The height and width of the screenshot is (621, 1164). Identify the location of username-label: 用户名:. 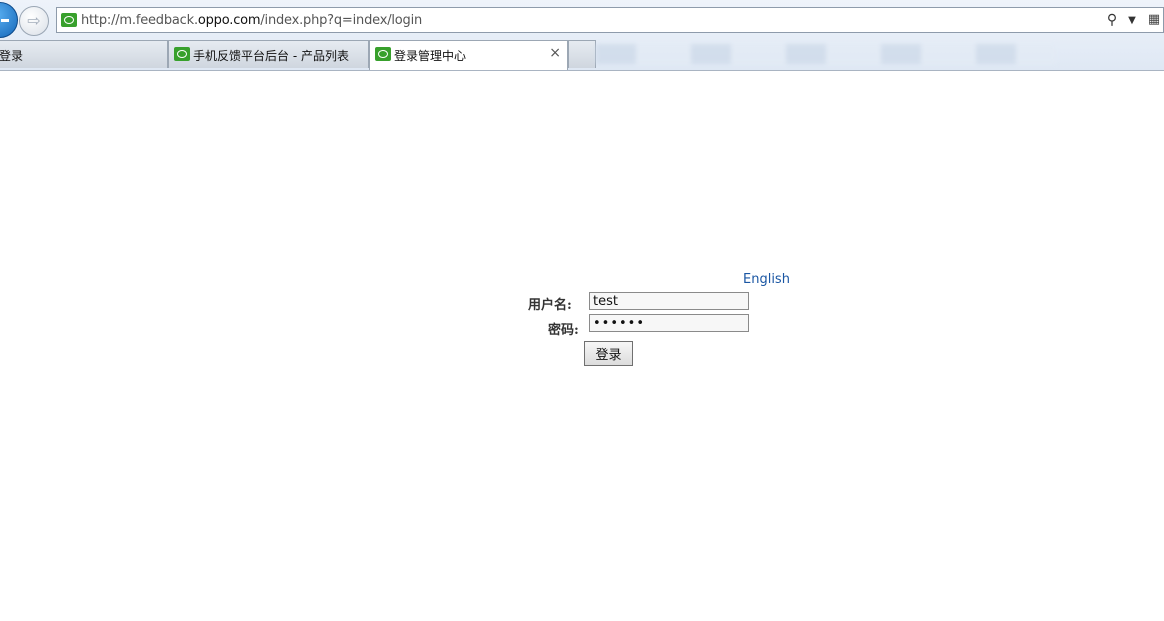
(550, 305).